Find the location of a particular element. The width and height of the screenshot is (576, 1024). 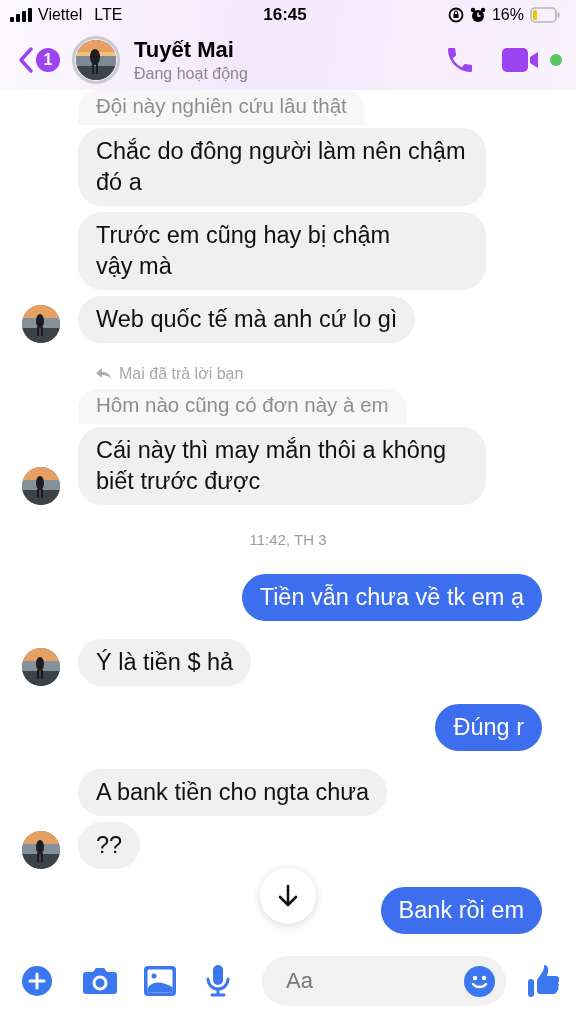

arrow-down-icon is located at coordinates (288, 896).